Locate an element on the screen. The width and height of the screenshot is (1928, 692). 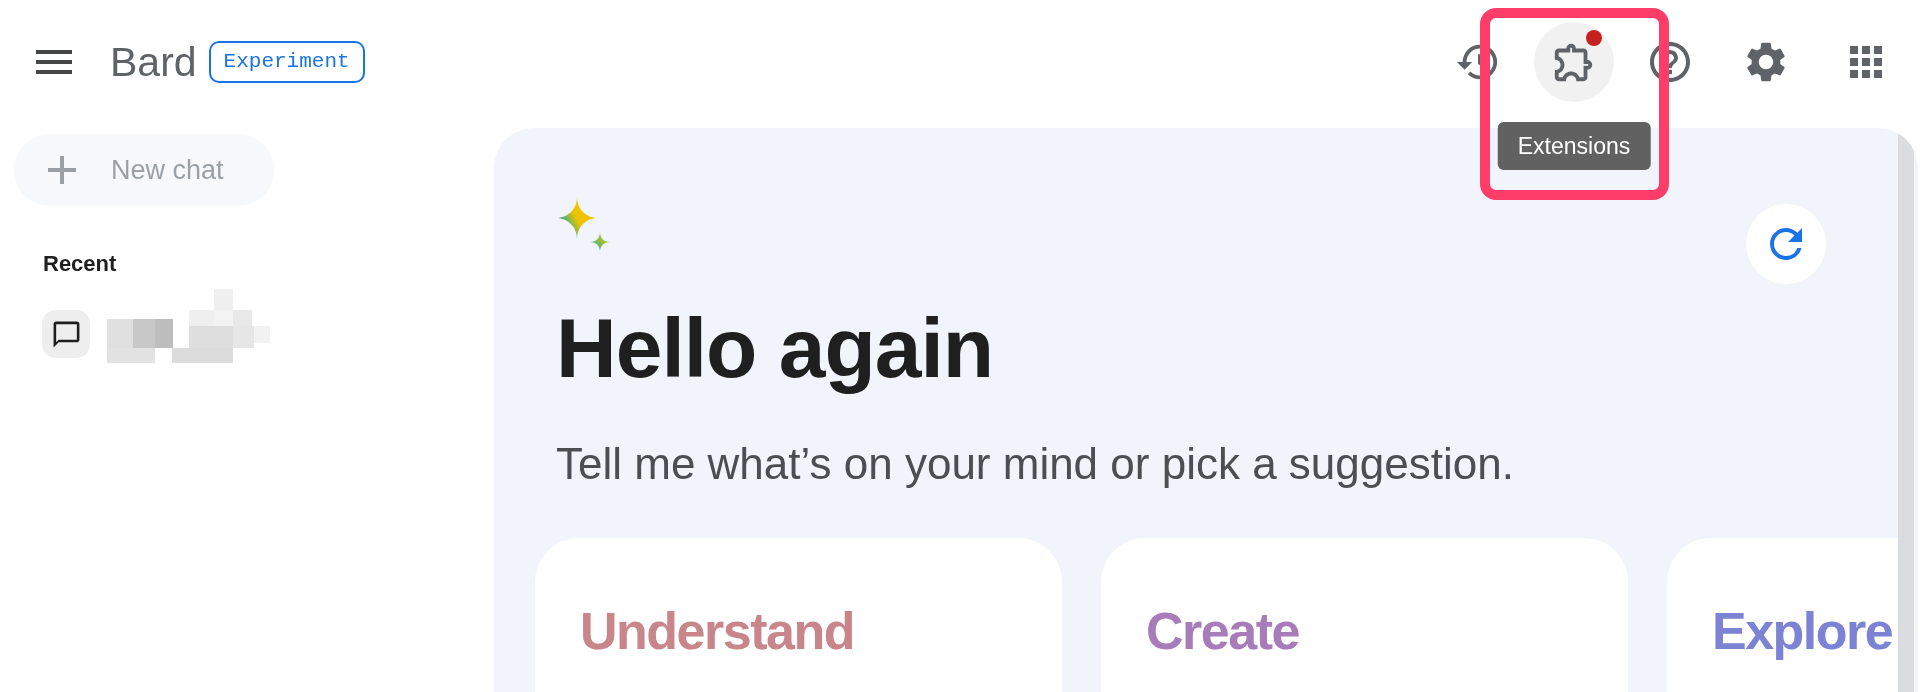
app-name: Bard is located at coordinates (153, 62).